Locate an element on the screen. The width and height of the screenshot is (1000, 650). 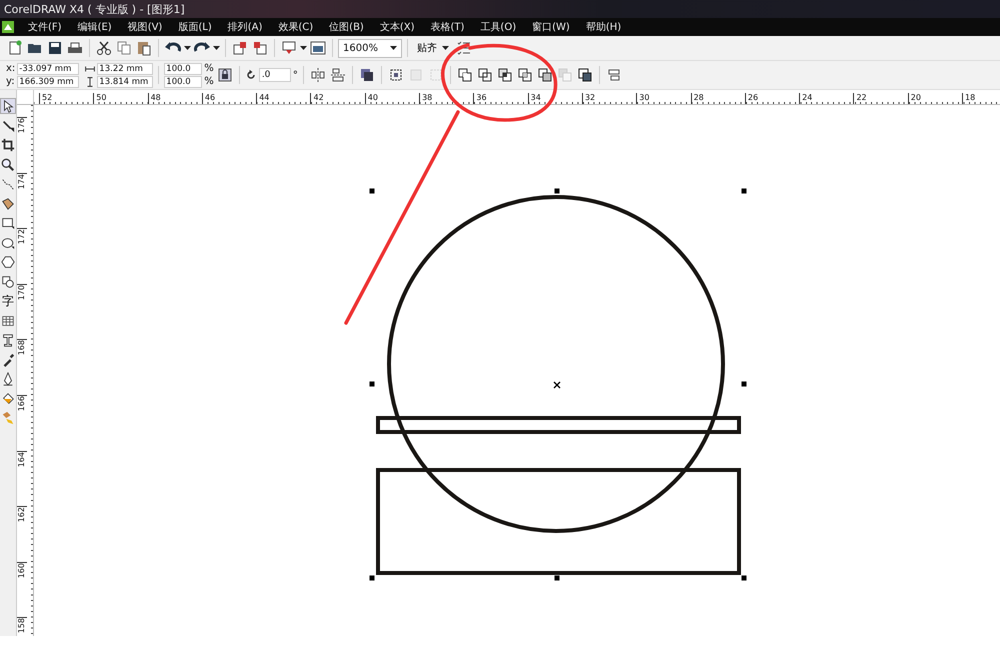
publish-icon is located at coordinates (289, 48).